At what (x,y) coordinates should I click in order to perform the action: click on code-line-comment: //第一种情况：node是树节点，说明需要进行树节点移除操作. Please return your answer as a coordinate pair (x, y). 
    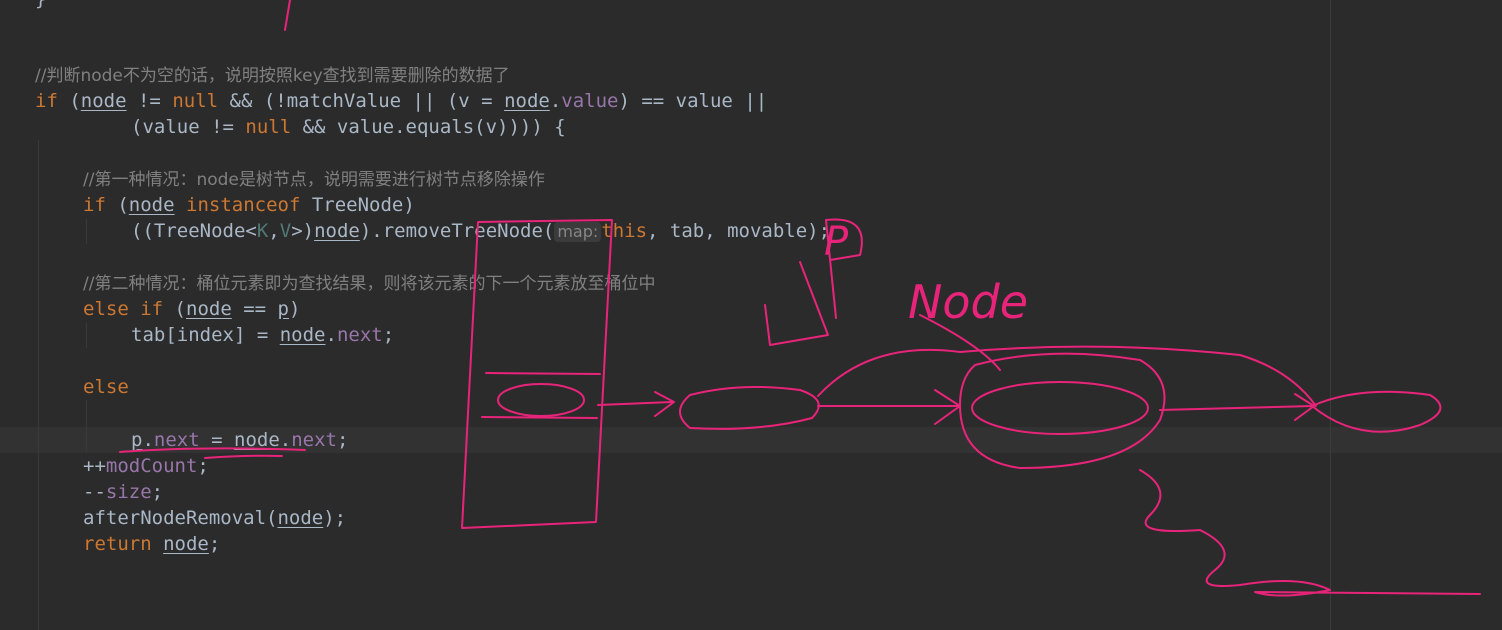
    Looking at the image, I should click on (314, 179).